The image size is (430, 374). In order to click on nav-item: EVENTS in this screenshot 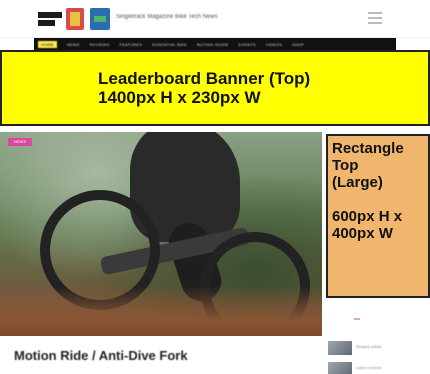, I will do `click(247, 44)`.